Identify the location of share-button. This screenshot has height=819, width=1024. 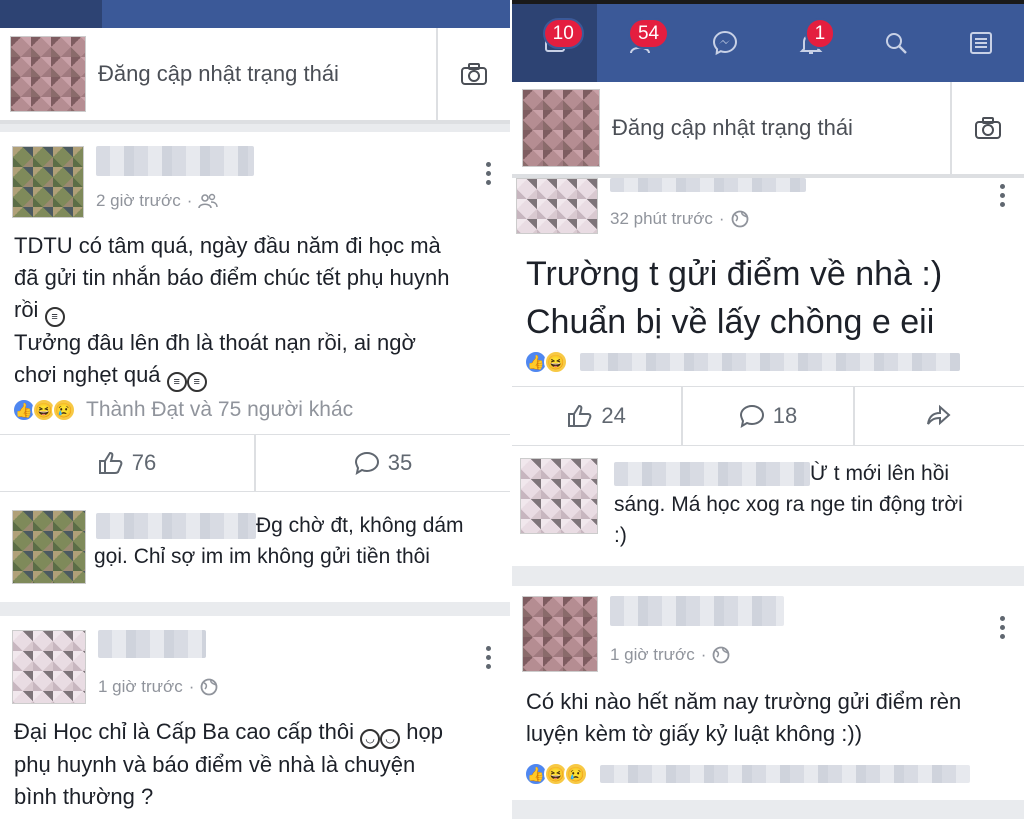
(938, 416).